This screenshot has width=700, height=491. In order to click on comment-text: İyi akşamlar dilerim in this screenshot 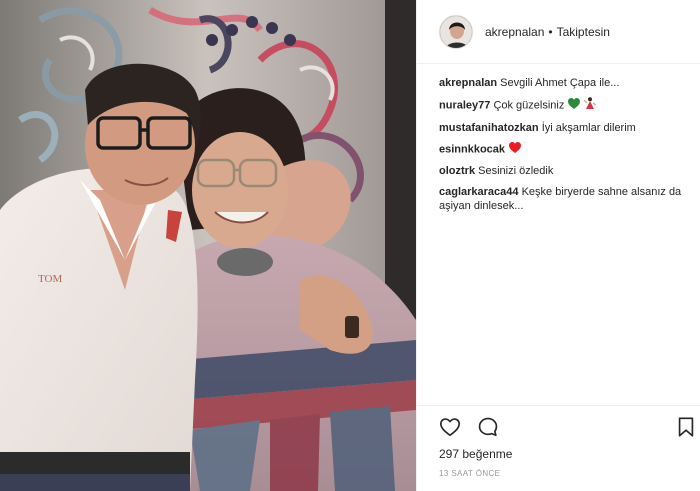, I will do `click(588, 128)`.